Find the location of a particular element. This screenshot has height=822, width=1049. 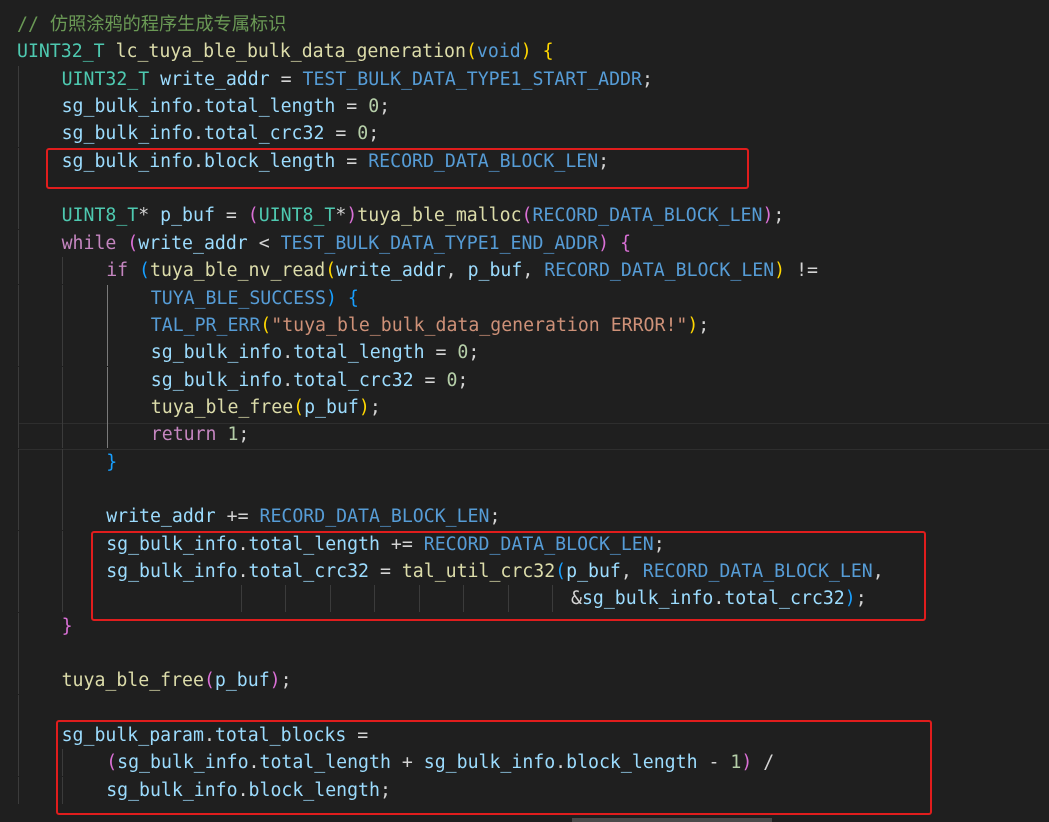

code-token: 0 is located at coordinates (463, 353).